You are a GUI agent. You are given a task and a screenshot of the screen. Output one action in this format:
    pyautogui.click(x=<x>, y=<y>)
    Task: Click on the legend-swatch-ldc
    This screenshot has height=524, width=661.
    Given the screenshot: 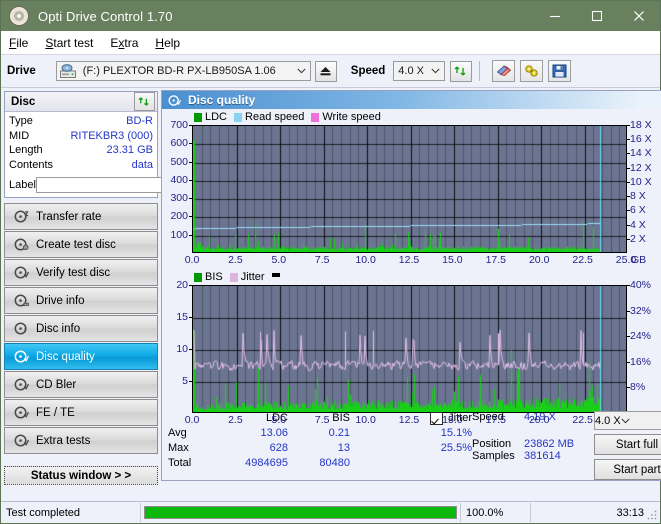 What is the action you would take?
    pyautogui.click(x=198, y=117)
    